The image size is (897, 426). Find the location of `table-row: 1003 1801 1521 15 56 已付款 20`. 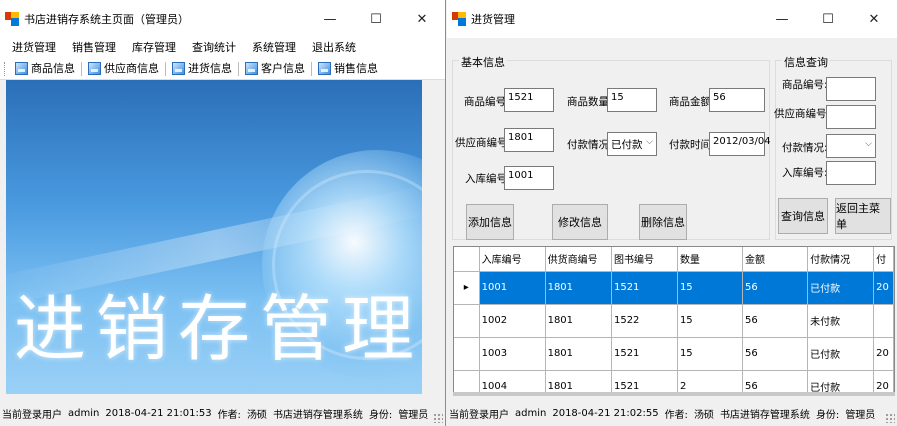

table-row: 1003 1801 1521 15 56 已付款 20 is located at coordinates (674, 354).